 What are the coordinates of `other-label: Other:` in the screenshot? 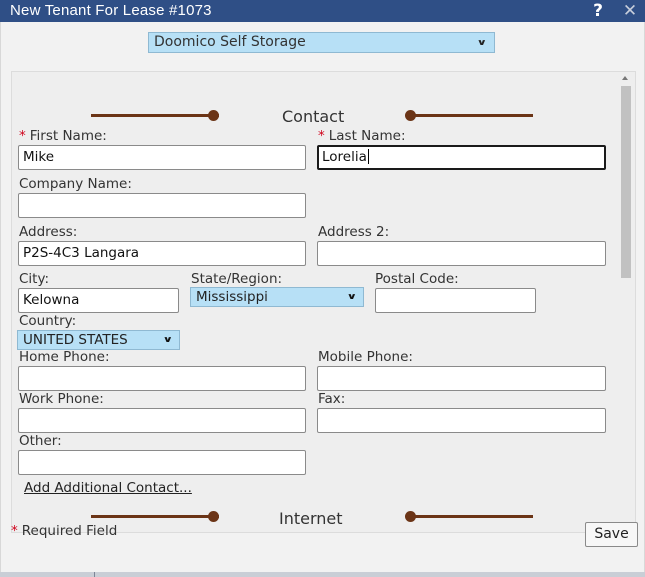 It's located at (40, 441).